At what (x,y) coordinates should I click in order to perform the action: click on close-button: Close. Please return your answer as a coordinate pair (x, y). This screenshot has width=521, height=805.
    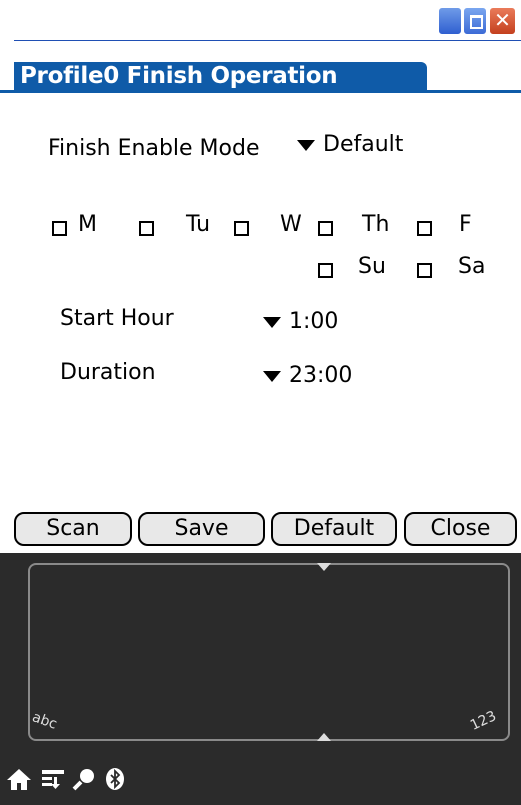
    Looking at the image, I should click on (460, 529).